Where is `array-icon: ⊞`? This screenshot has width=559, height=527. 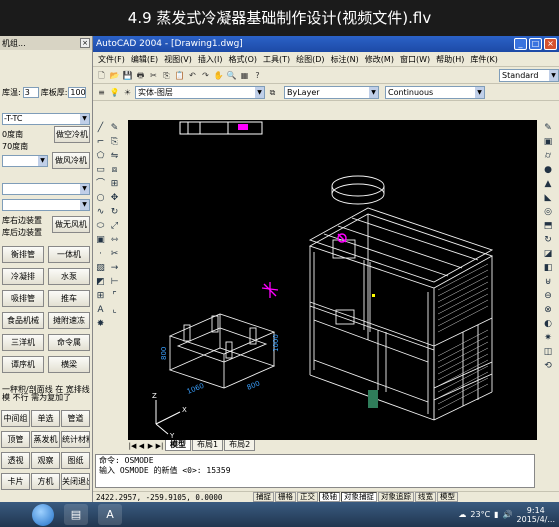
array-icon: ⊞ is located at coordinates (114, 184).